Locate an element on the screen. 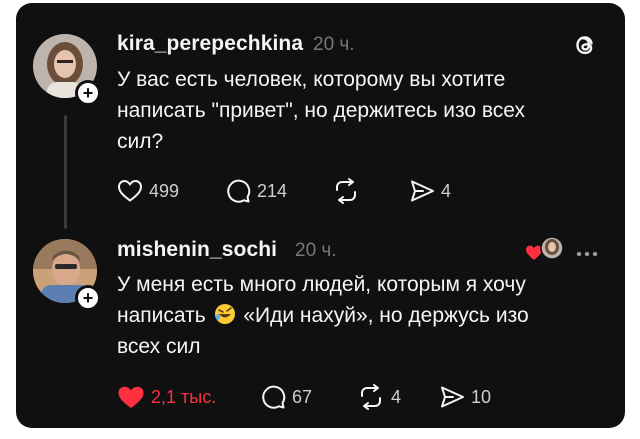  heart-filled-icon is located at coordinates (131, 397).